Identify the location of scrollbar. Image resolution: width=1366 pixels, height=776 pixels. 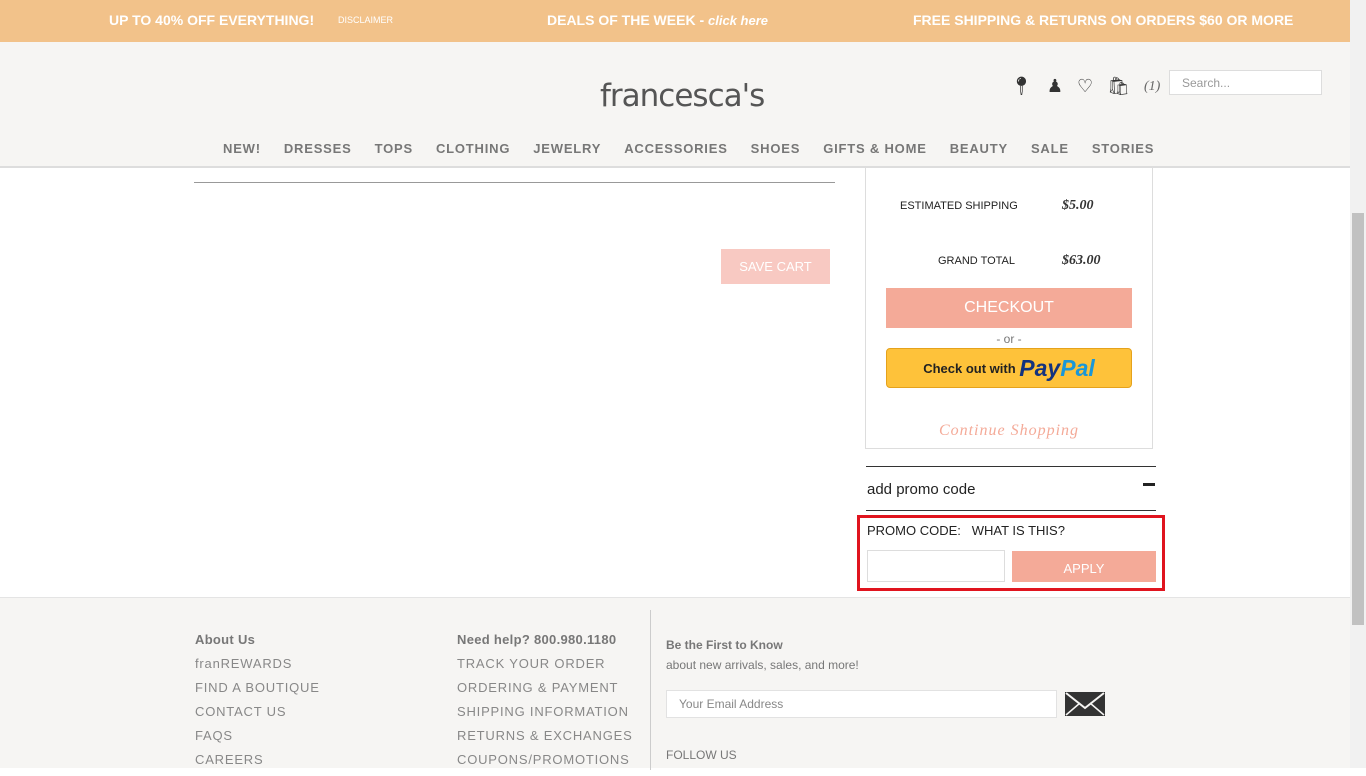
(1358, 384).